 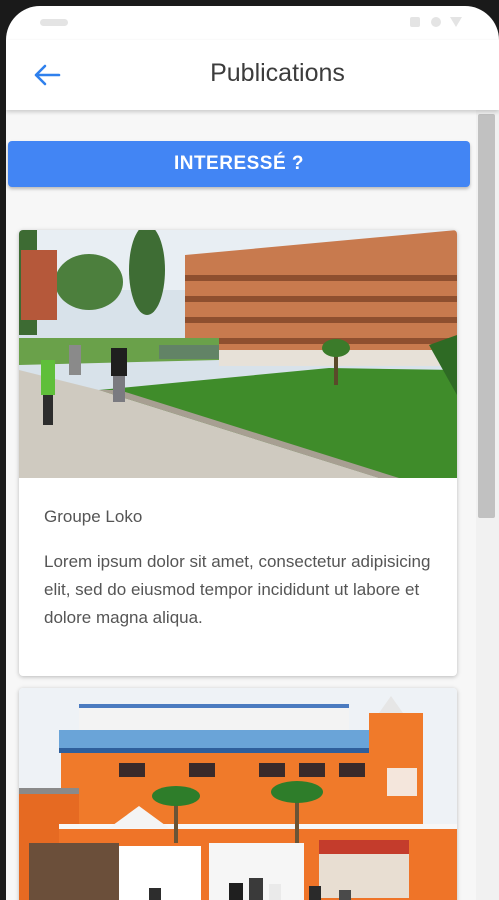 I want to click on scrollbar-thumb, so click(x=486, y=316).